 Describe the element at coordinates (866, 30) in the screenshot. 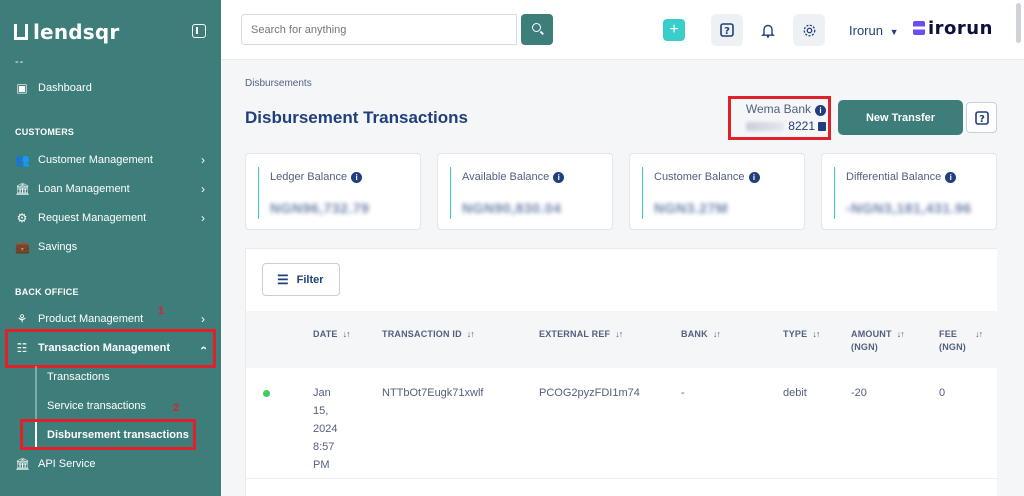

I see `user-name: Irorun` at that location.